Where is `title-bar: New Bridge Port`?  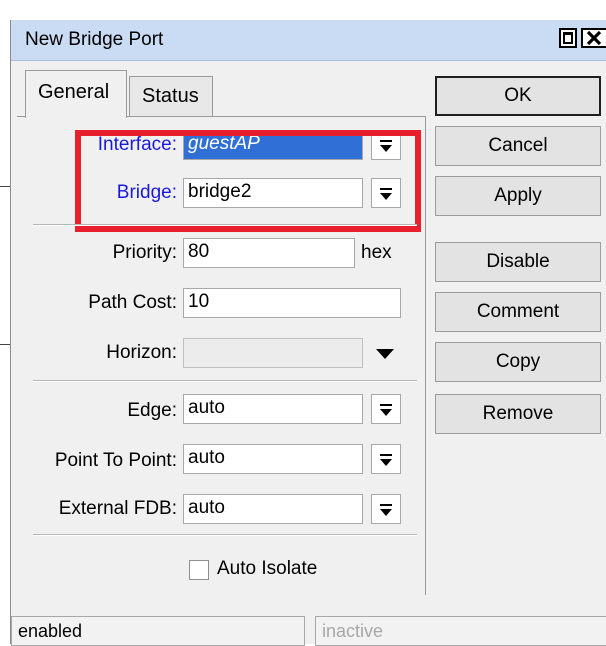 title-bar: New Bridge Port is located at coordinates (308, 40).